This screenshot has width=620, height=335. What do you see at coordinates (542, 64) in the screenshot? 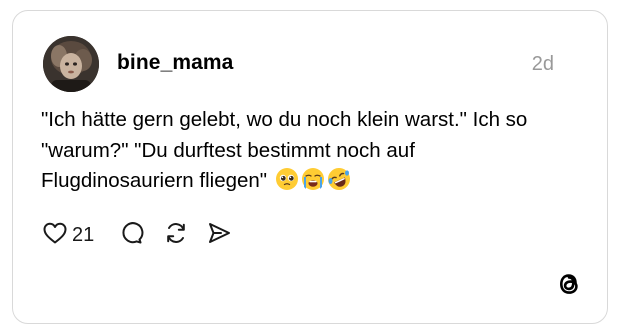
I see `post-timestamp: 2d` at bounding box center [542, 64].